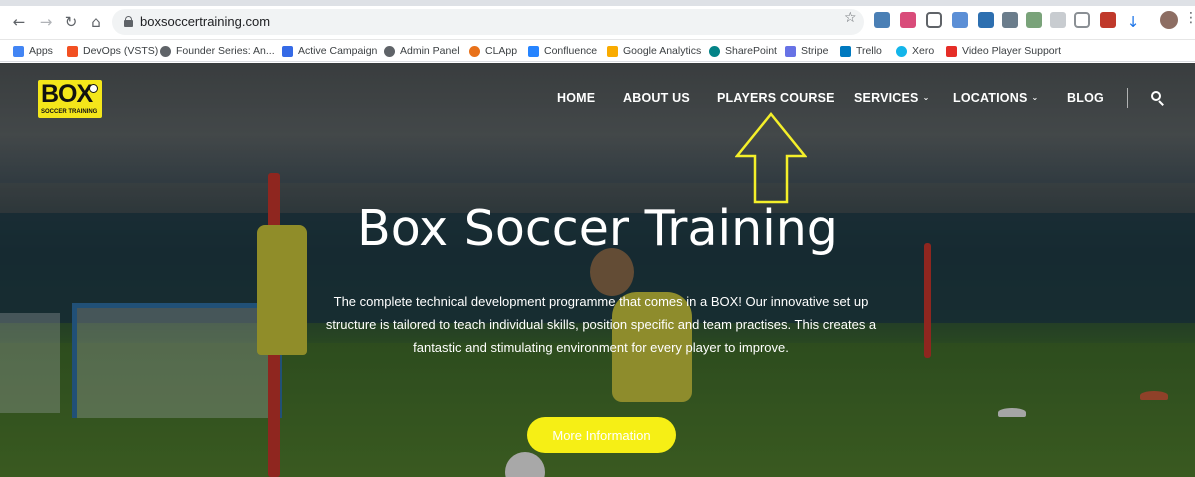 The height and width of the screenshot is (477, 1195). I want to click on bookmark-label: Stripe, so click(815, 51).